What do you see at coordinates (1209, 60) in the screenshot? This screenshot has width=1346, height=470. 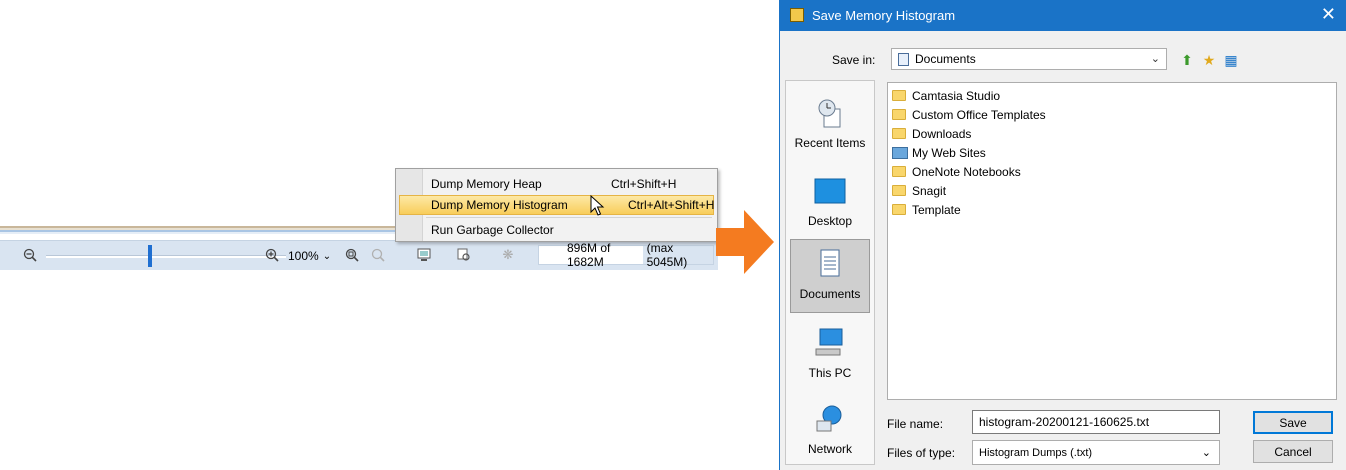 I see `new-folder-icon: ★` at bounding box center [1209, 60].